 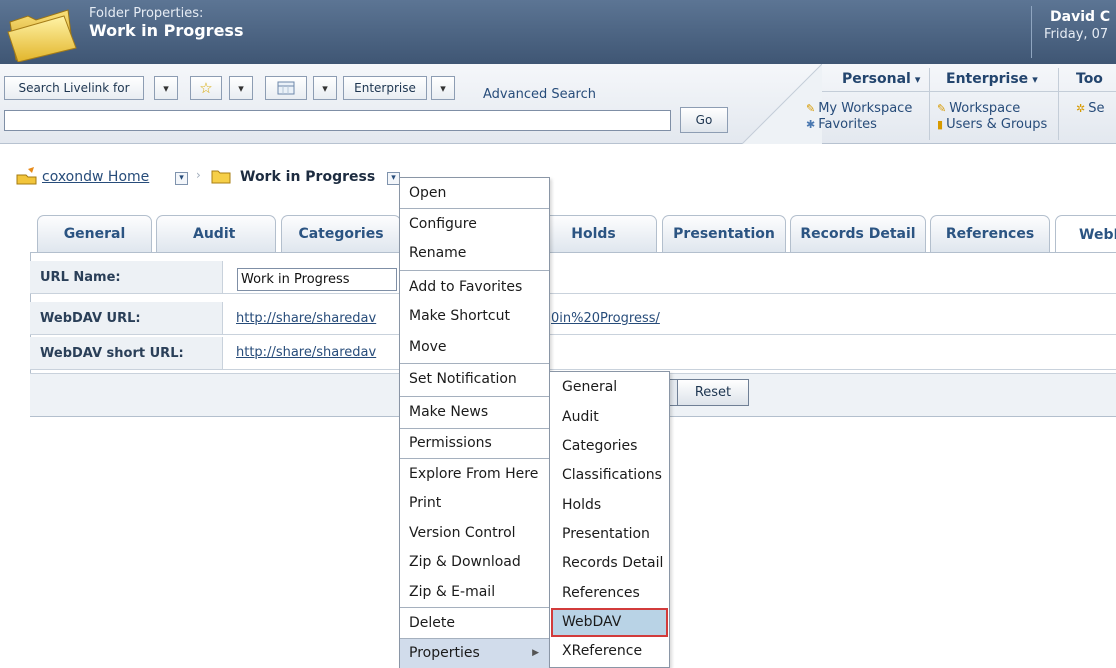 What do you see at coordinates (206, 88) in the screenshot?
I see `favorites-star-icon: ☆` at bounding box center [206, 88].